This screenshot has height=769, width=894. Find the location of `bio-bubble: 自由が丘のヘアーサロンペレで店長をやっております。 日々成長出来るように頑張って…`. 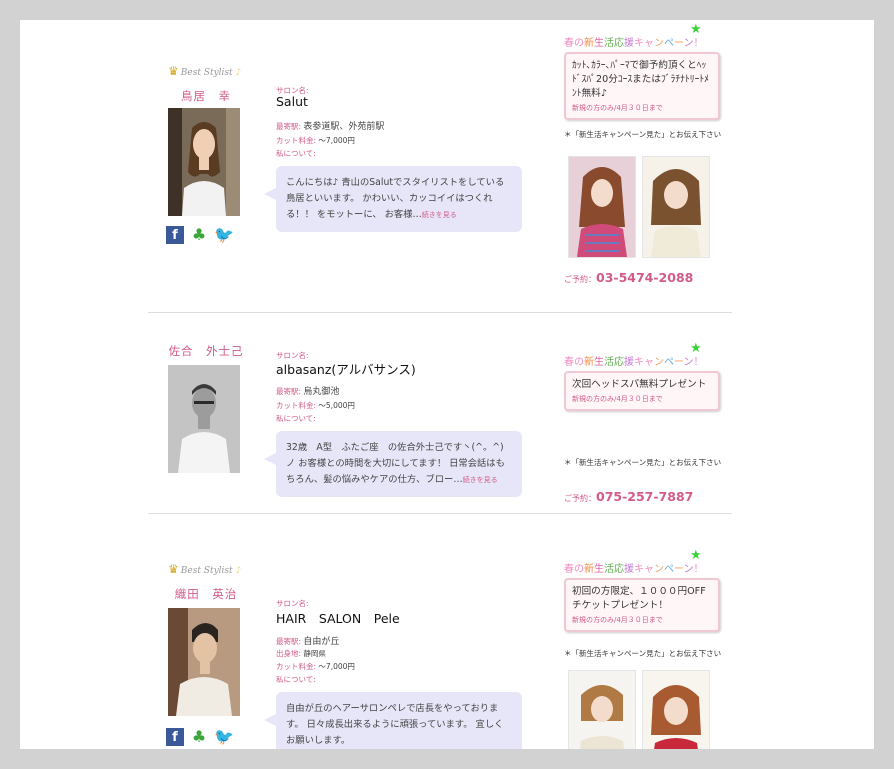

bio-bubble: 自由が丘のヘアーサロンペレで店長をやっております。 日々成長出来るように頑張って… is located at coordinates (393, 720).